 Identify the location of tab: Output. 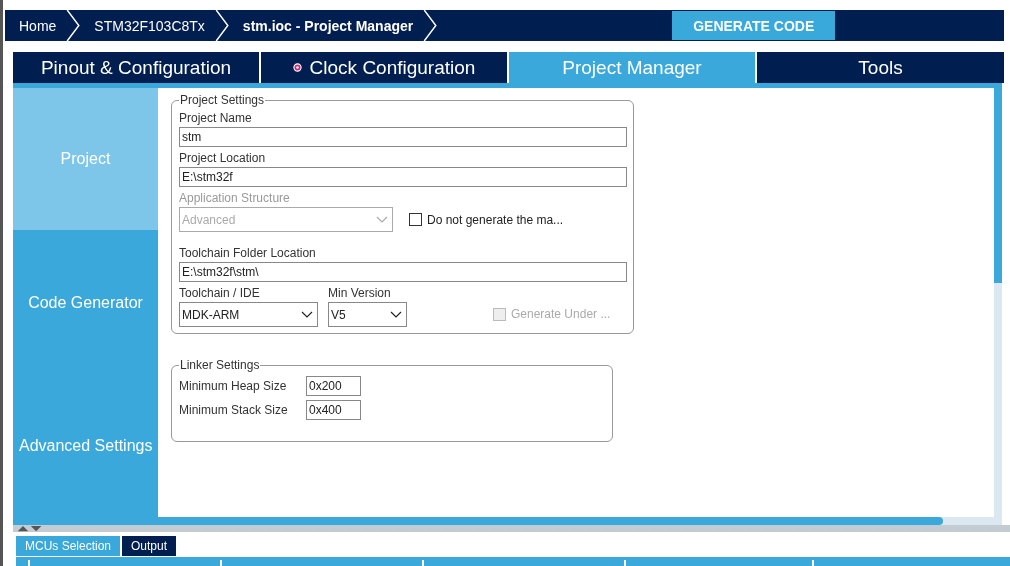
(149, 546).